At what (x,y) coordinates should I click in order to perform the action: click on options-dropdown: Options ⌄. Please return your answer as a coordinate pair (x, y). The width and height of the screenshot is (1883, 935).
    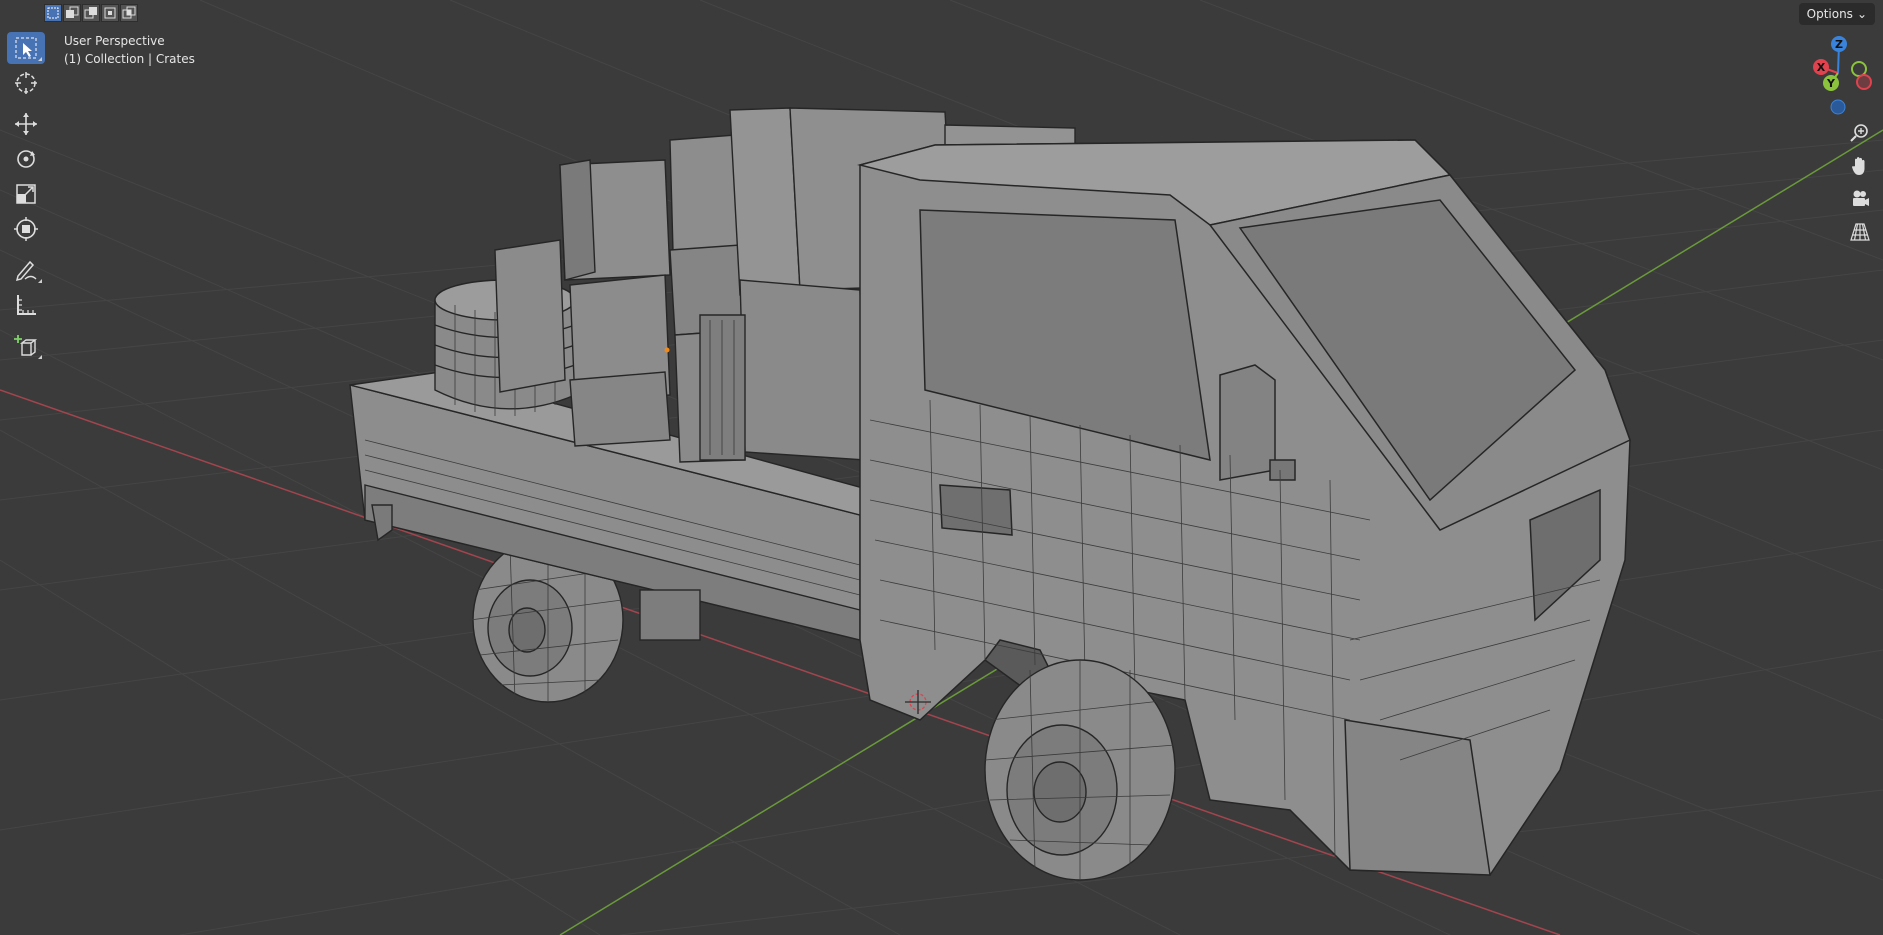
    Looking at the image, I should click on (1836, 14).